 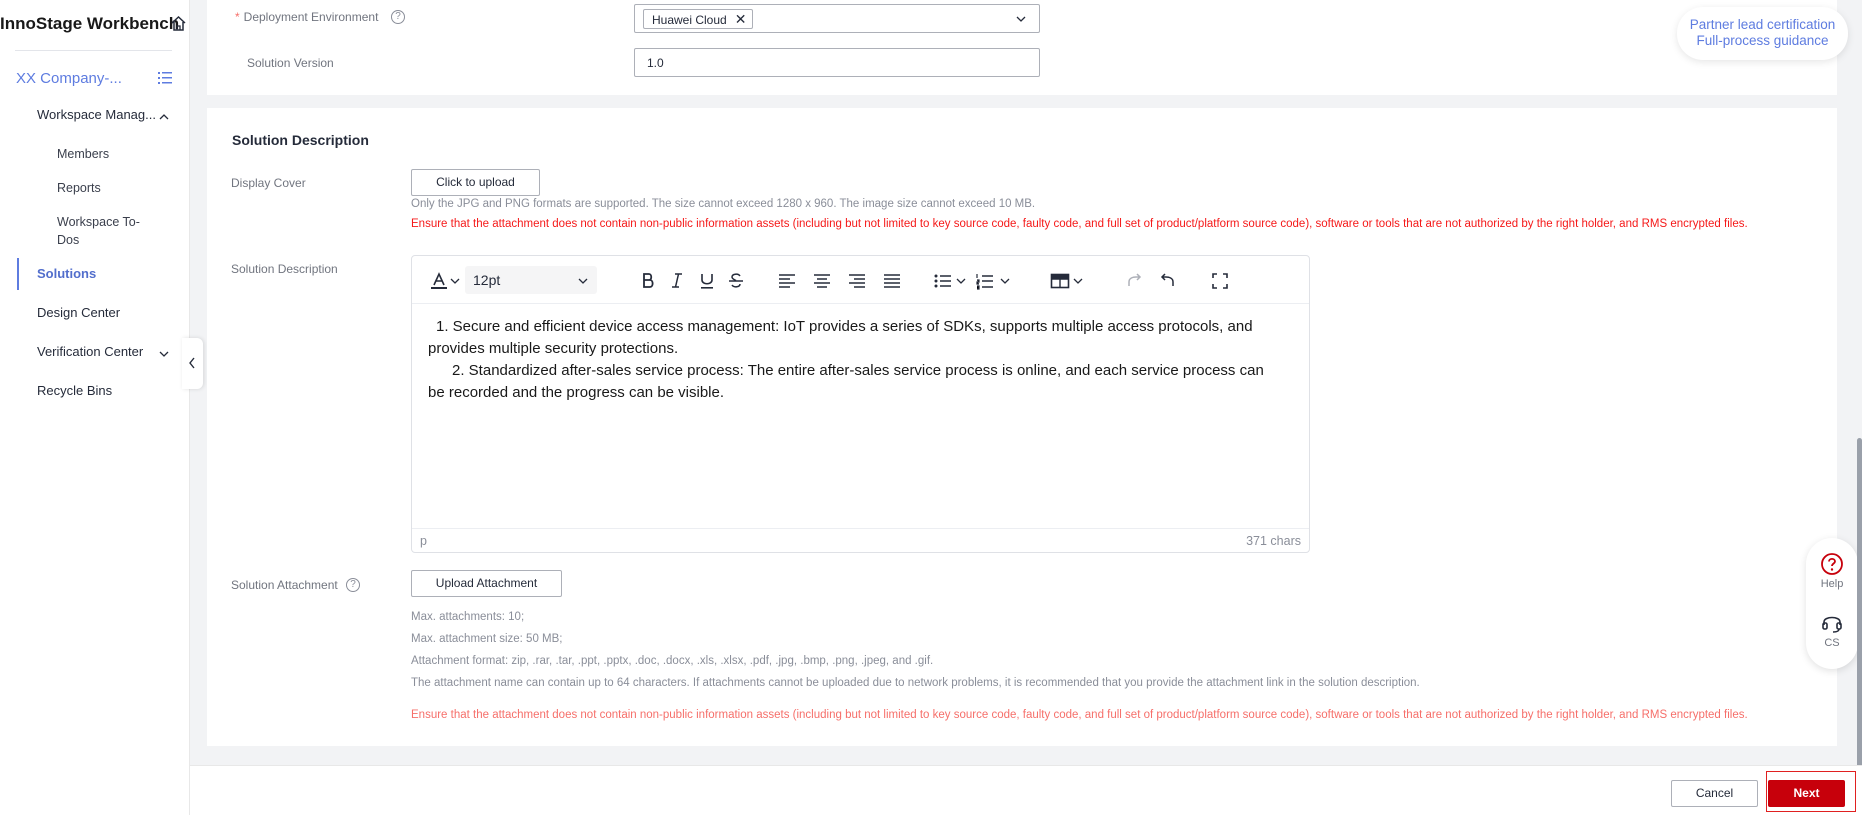 I want to click on fullscreen-icon, so click(x=1220, y=281).